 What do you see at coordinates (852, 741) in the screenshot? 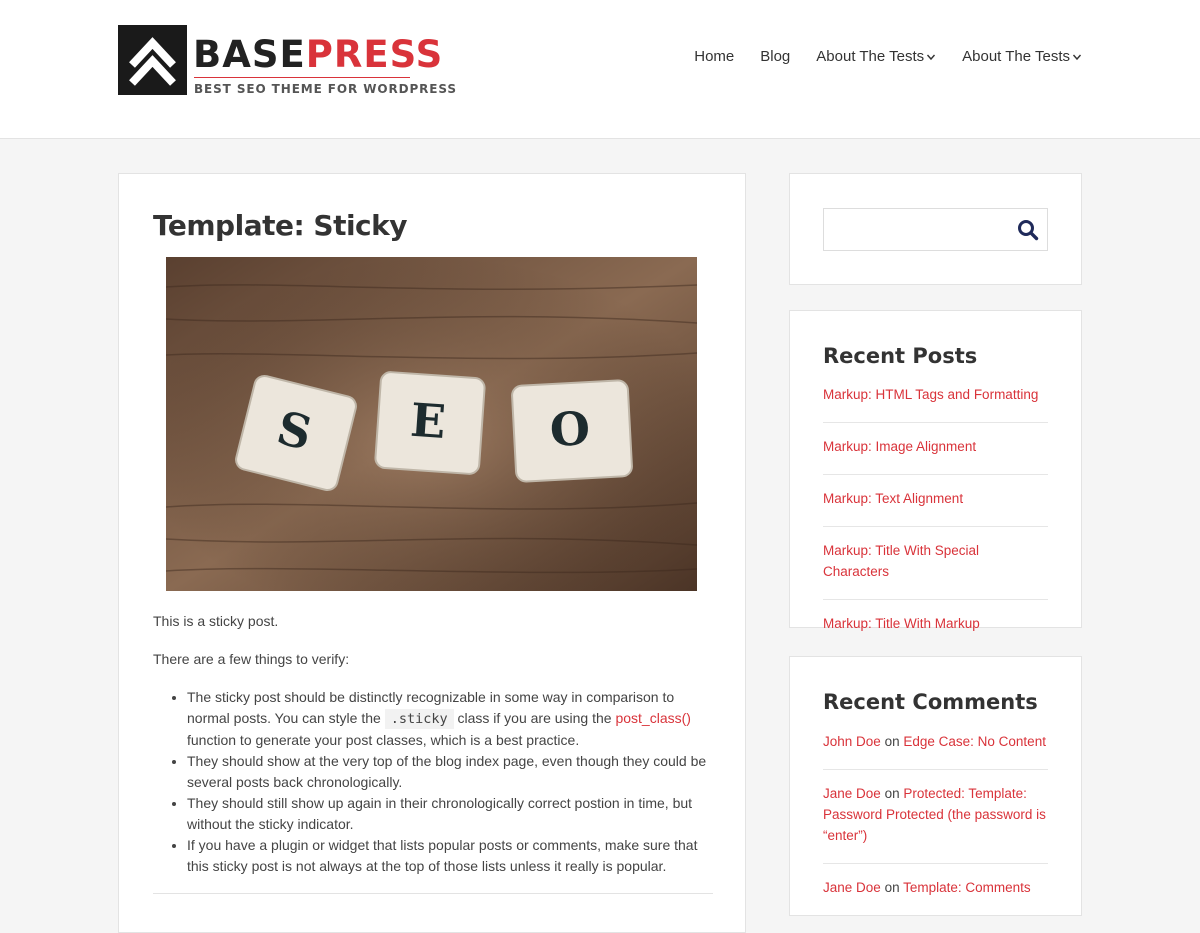
I see `comment-author-link: John Doe` at bounding box center [852, 741].